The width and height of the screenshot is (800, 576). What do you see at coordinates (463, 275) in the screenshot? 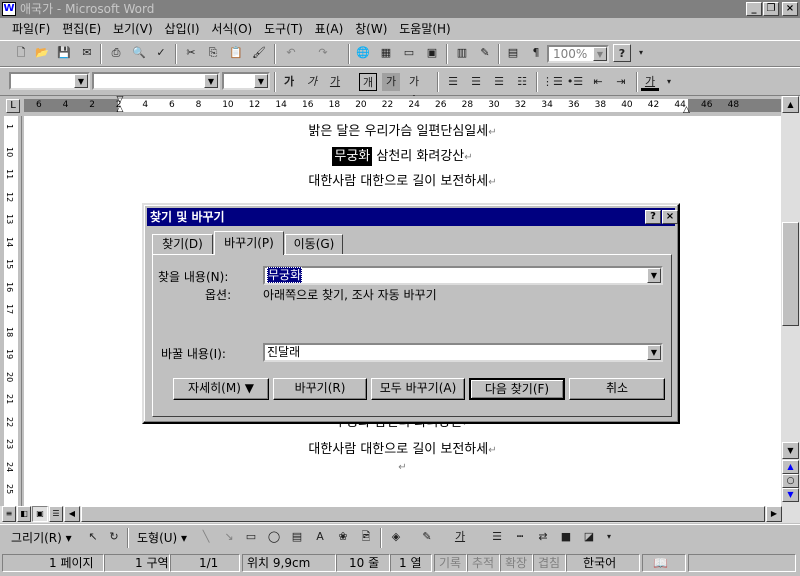
I see `find-what-input: 무궁화 ▼` at bounding box center [463, 275].